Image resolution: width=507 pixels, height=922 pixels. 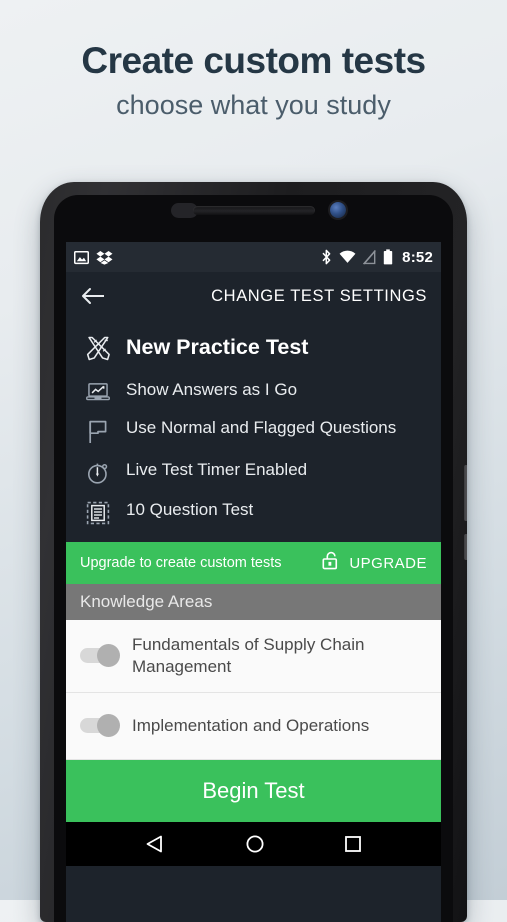 What do you see at coordinates (156, 844) in the screenshot?
I see `nav-back-icon` at bounding box center [156, 844].